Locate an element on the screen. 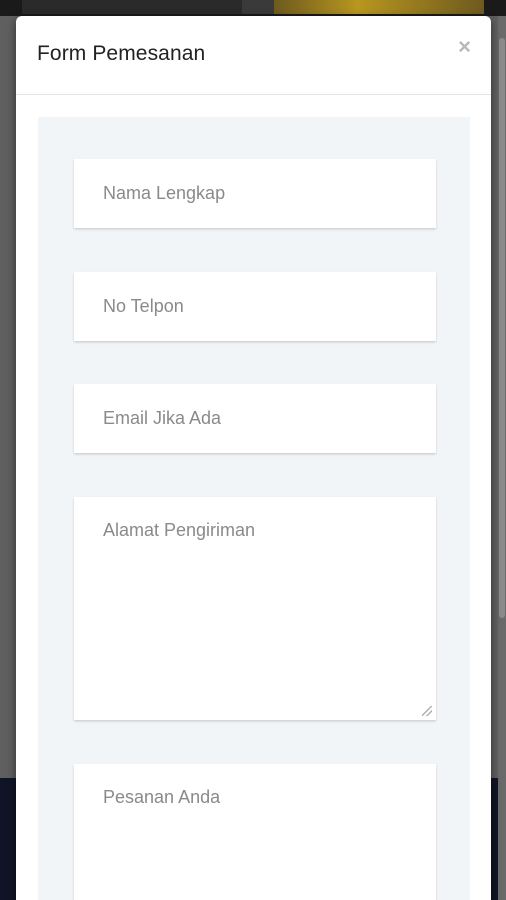 This screenshot has width=506, height=900. phone-placeholder: No Telpon is located at coordinates (143, 306).